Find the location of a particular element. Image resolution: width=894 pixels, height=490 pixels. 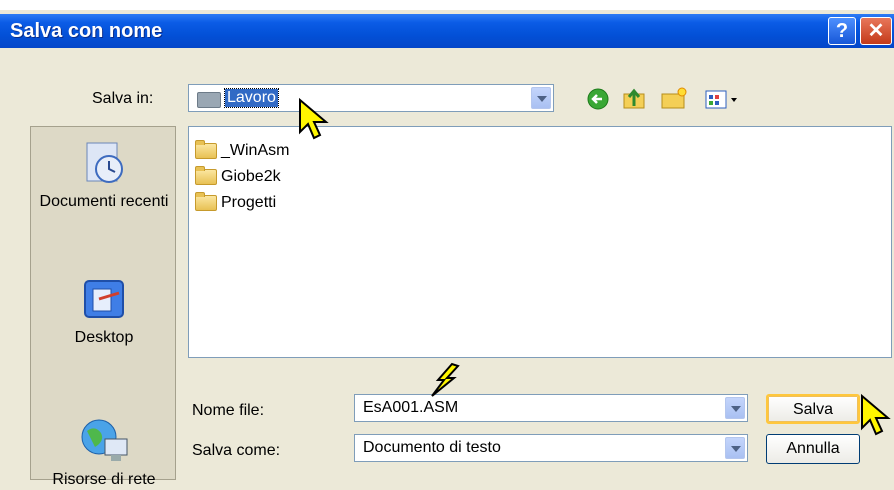

network-places-icon is located at coordinates (104, 440).